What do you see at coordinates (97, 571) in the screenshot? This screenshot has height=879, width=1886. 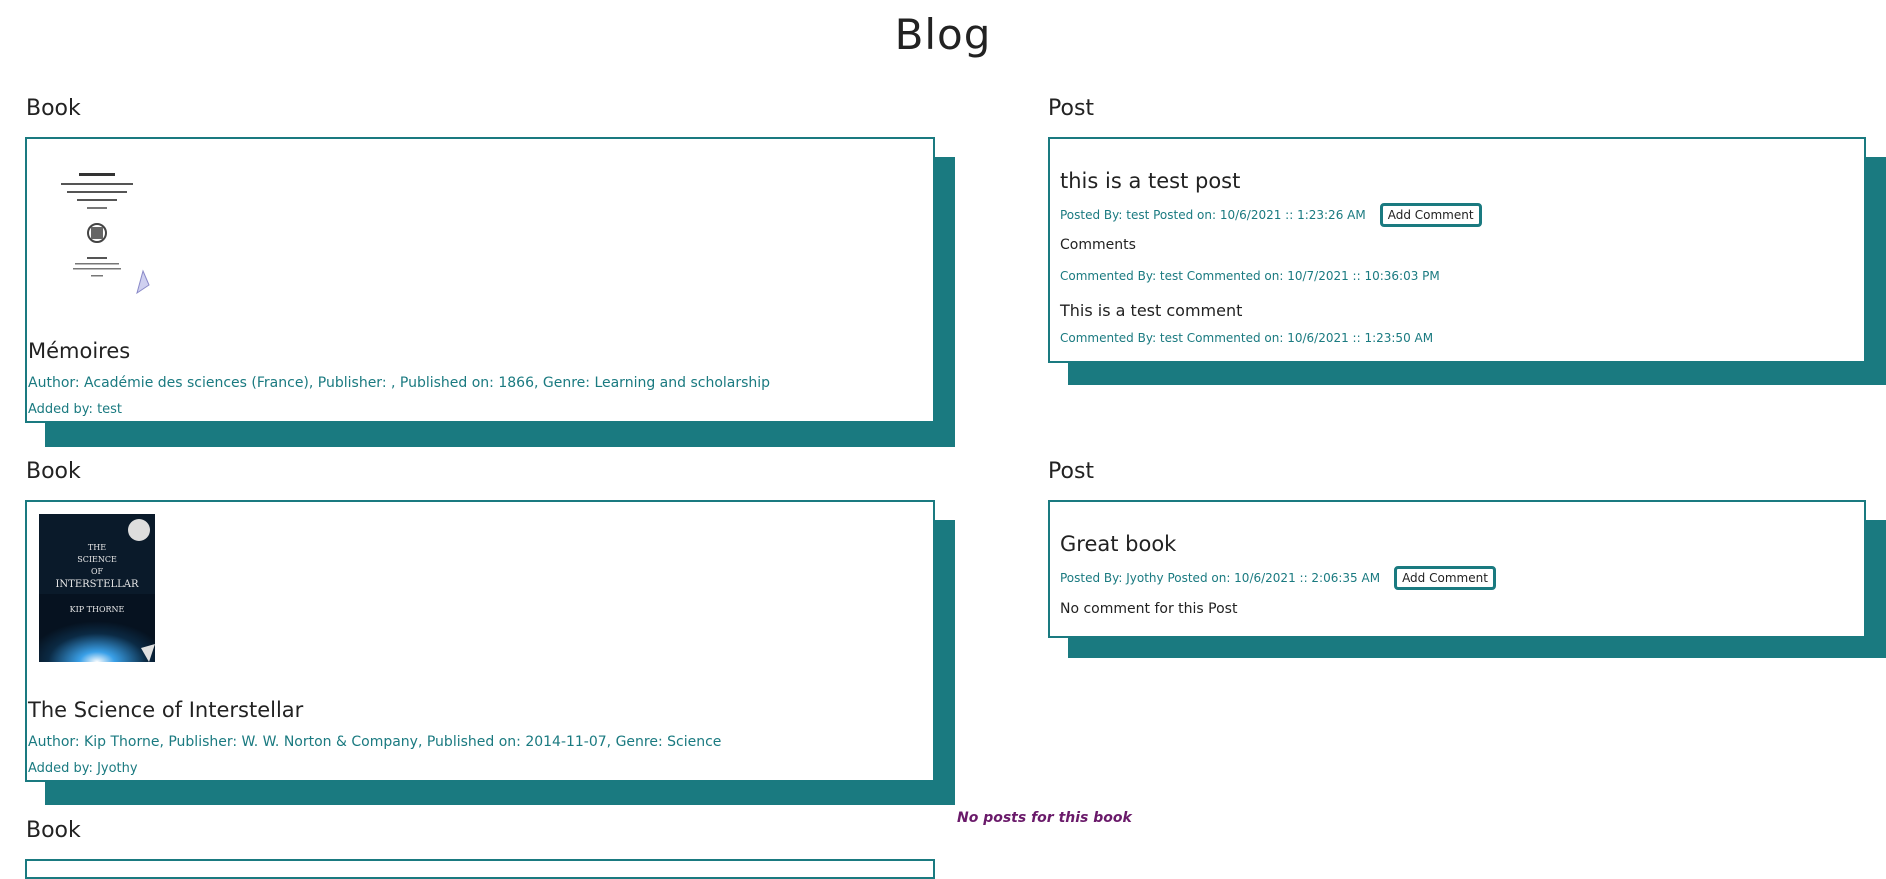 I see `cover-text: OF` at bounding box center [97, 571].